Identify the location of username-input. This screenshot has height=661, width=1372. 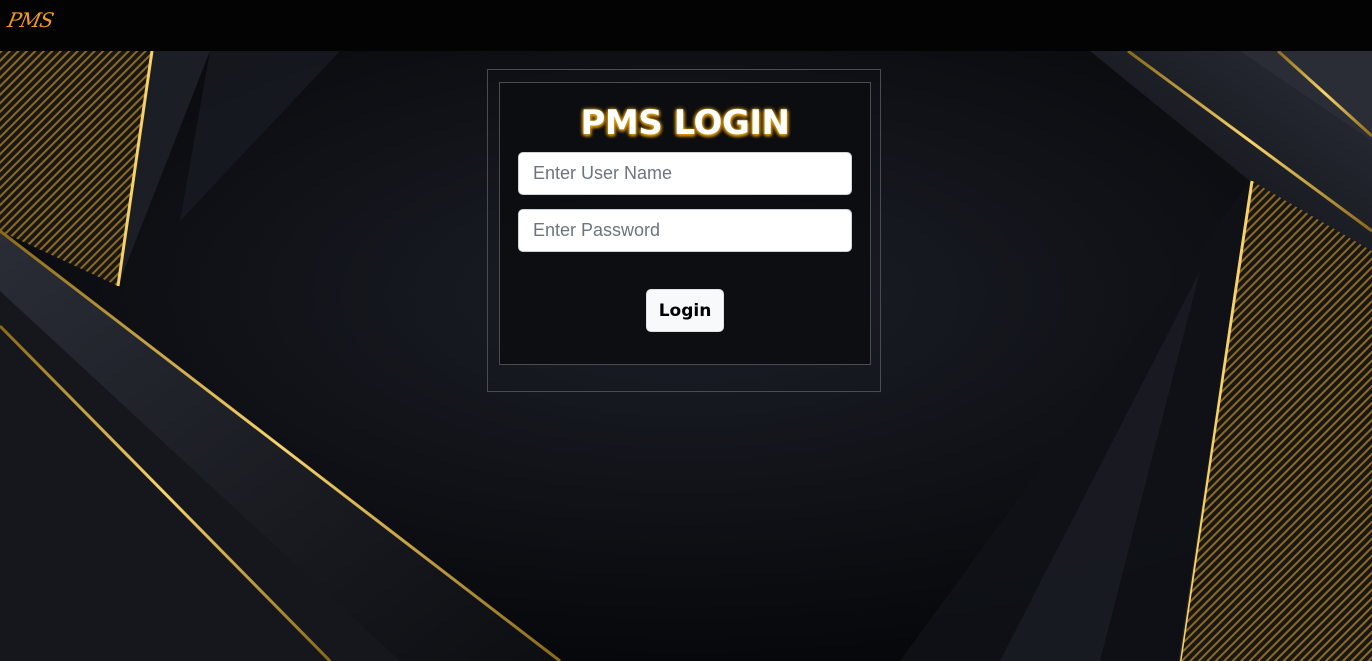
(685, 173).